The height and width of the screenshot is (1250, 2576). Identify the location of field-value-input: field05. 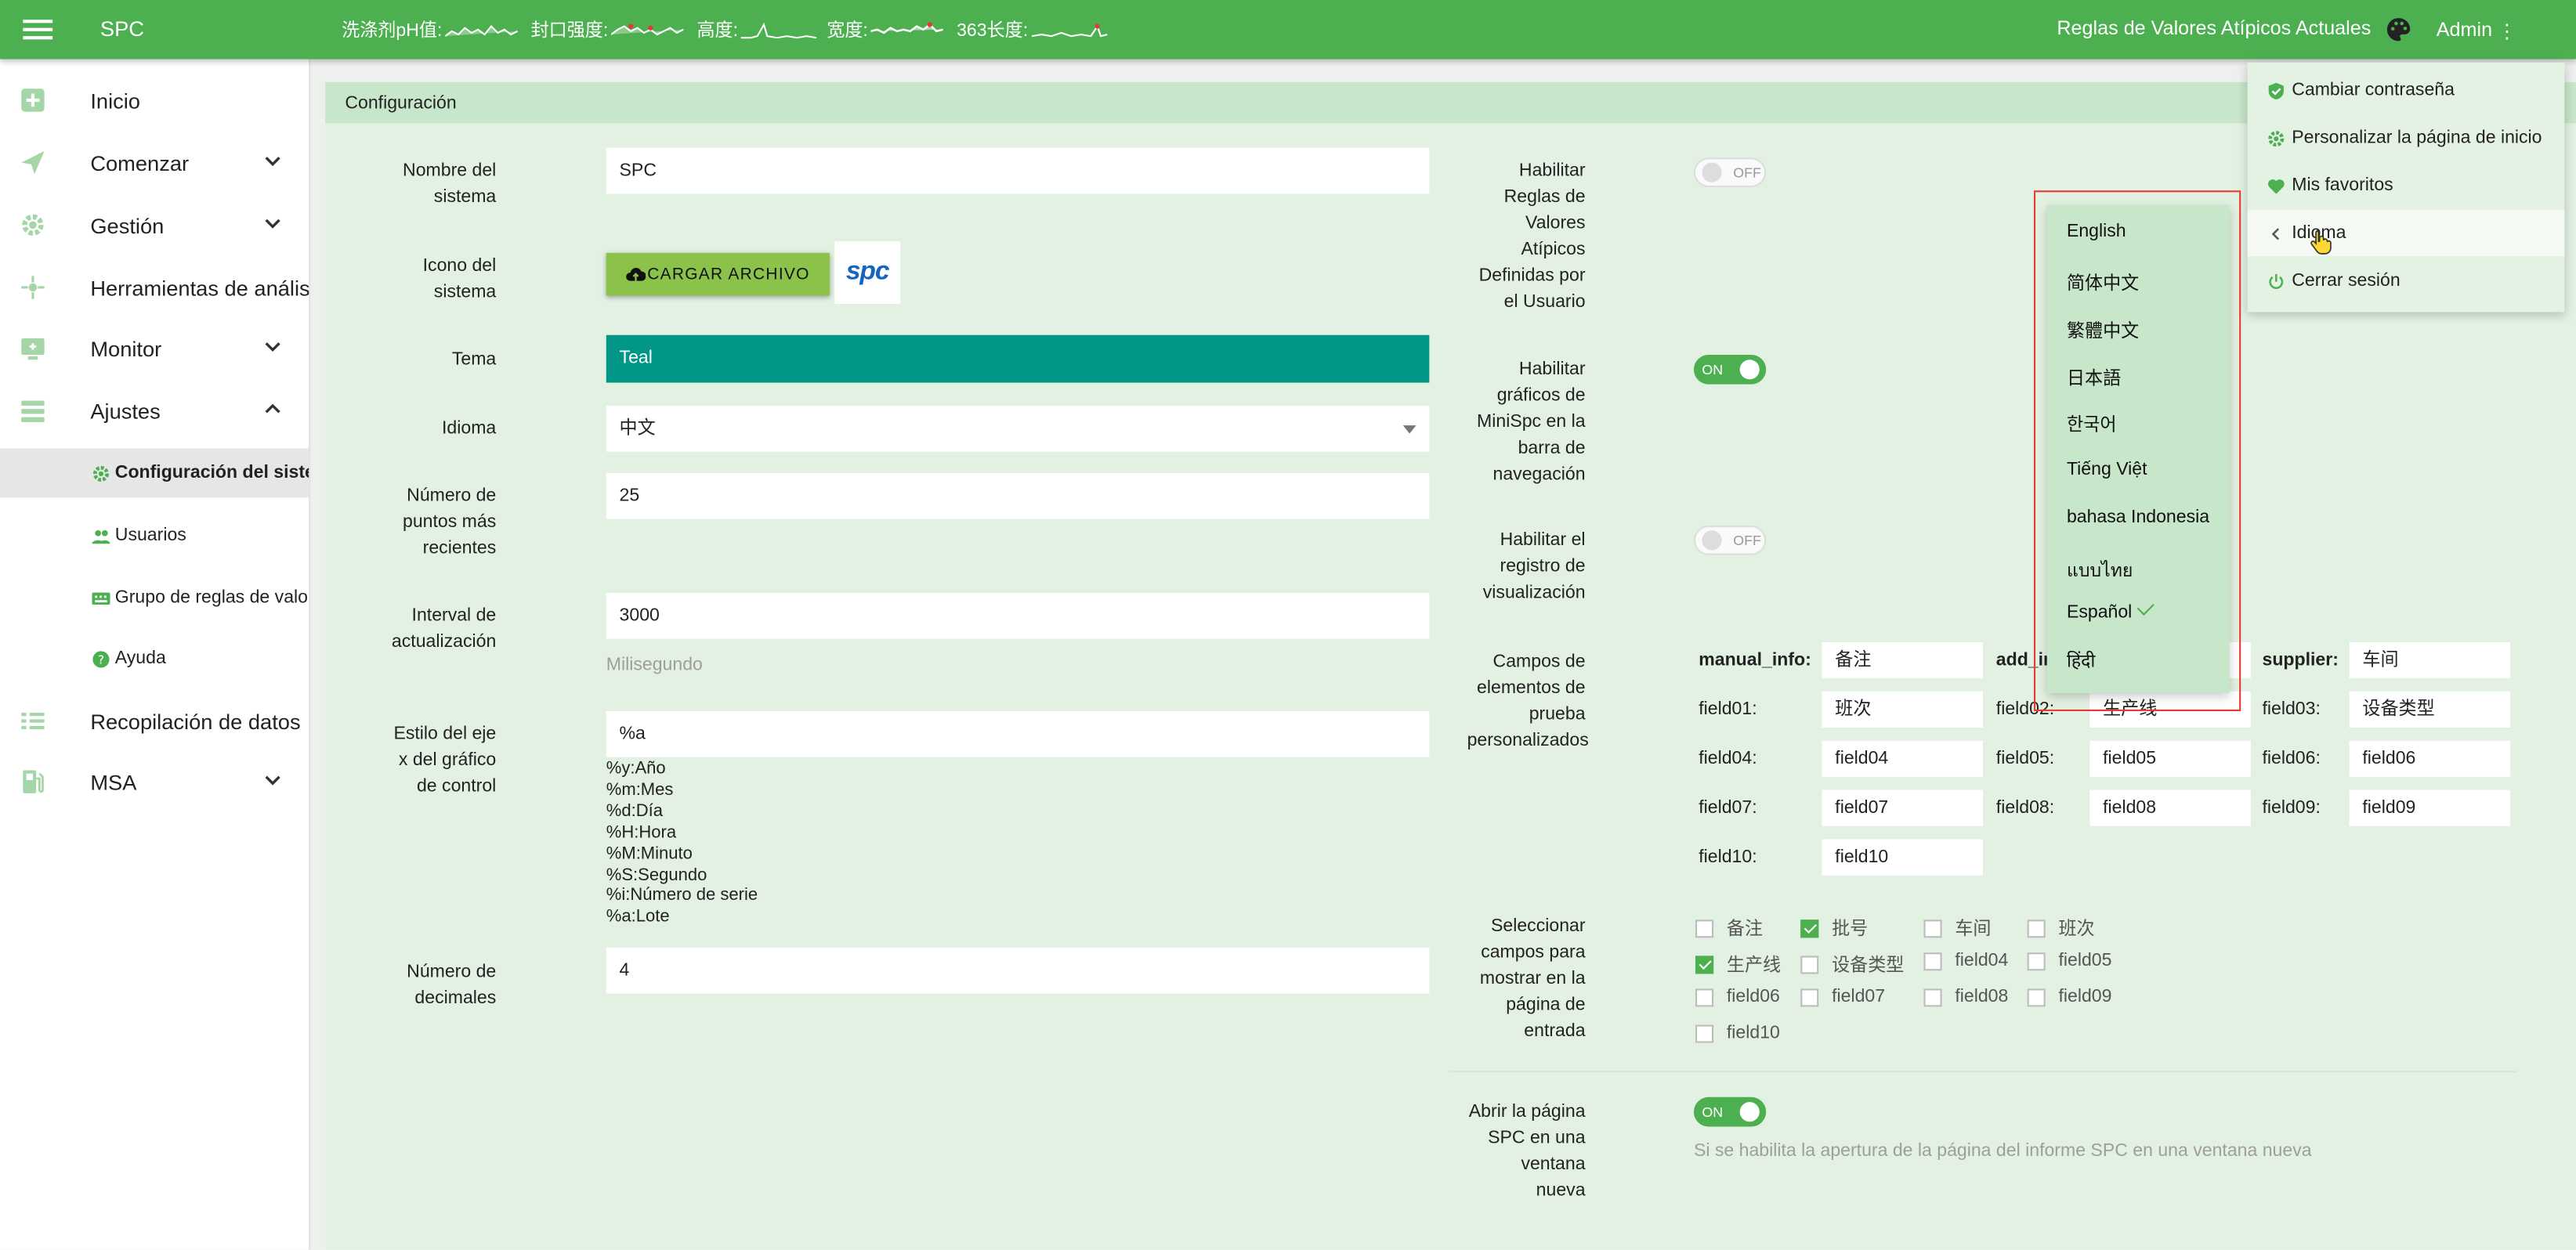
(2170, 758).